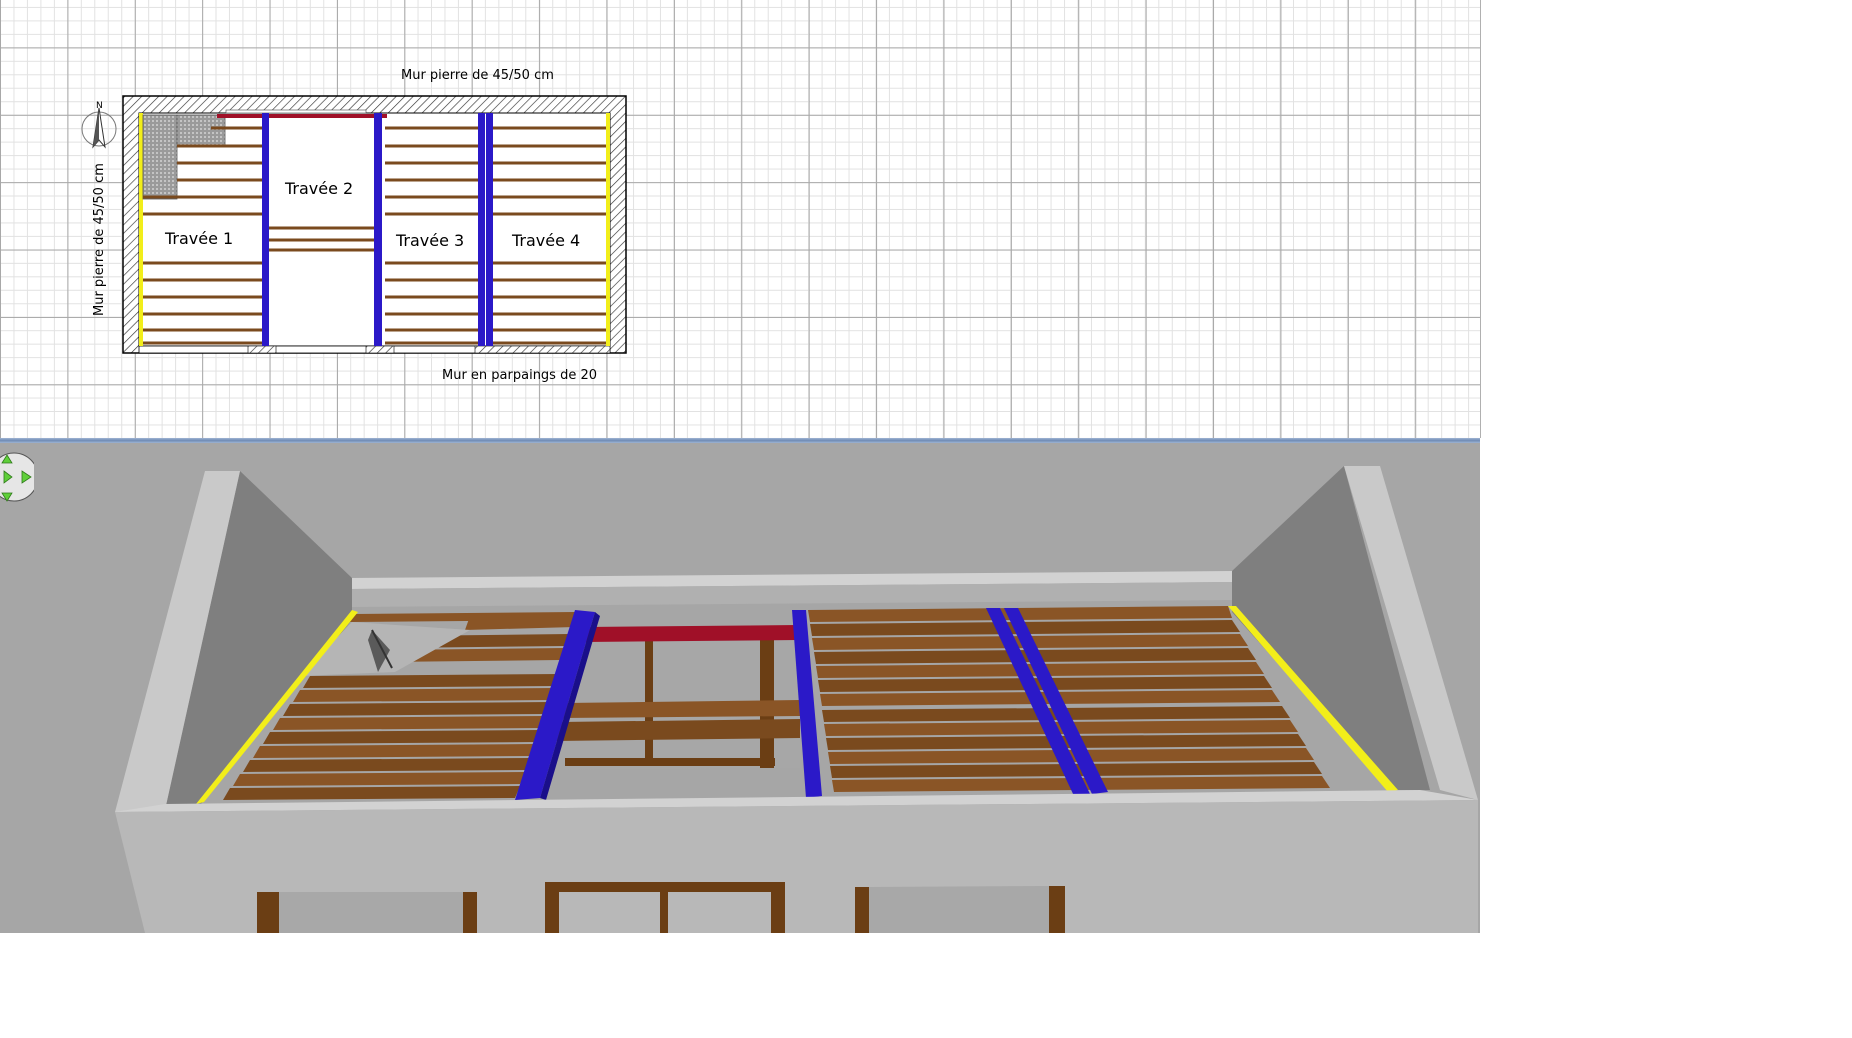 The height and width of the screenshot is (1038, 1852). What do you see at coordinates (160, 157) in the screenshot?
I see `stair-flight-vertical` at bounding box center [160, 157].